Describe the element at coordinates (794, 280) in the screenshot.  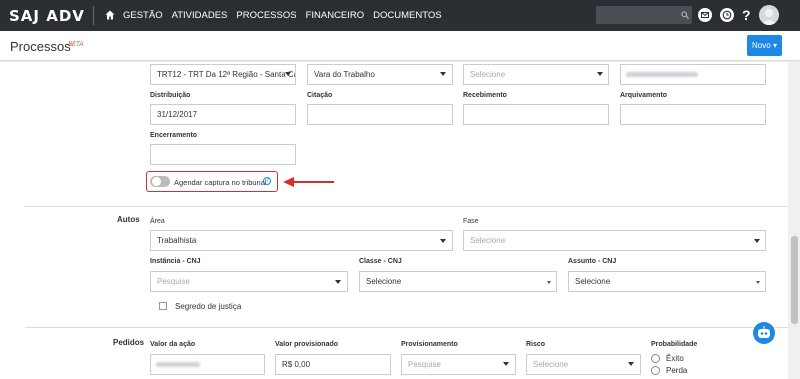
I see `scrollbar-thumb` at that location.